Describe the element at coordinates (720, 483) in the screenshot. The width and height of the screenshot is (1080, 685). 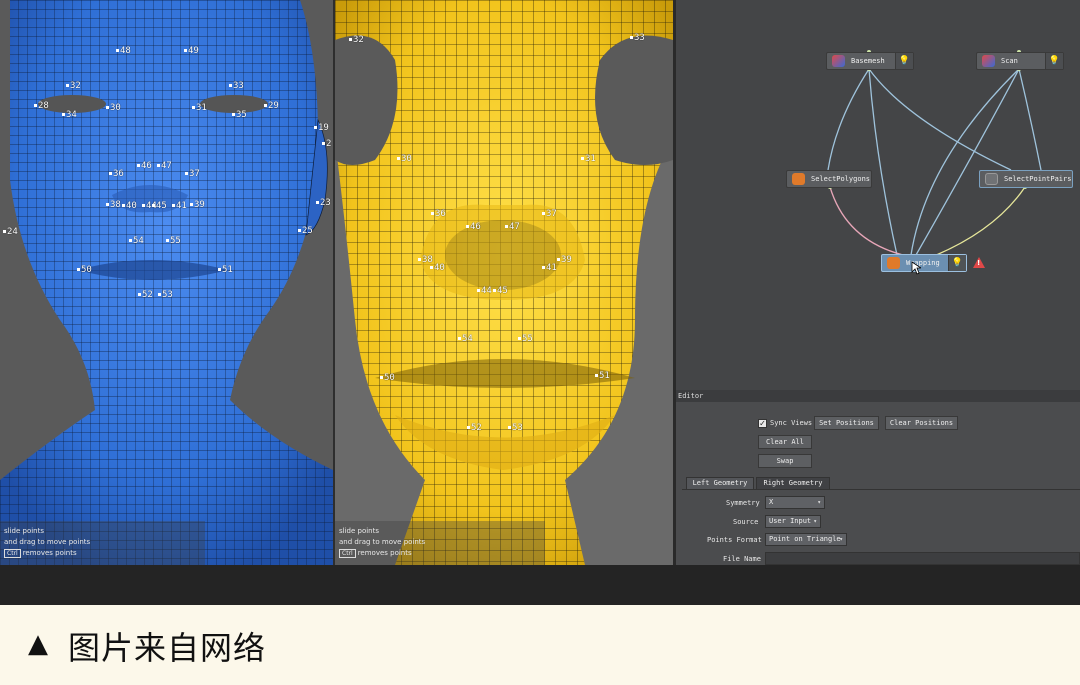
I see `tab-left-geometry: Left Geometry` at that location.